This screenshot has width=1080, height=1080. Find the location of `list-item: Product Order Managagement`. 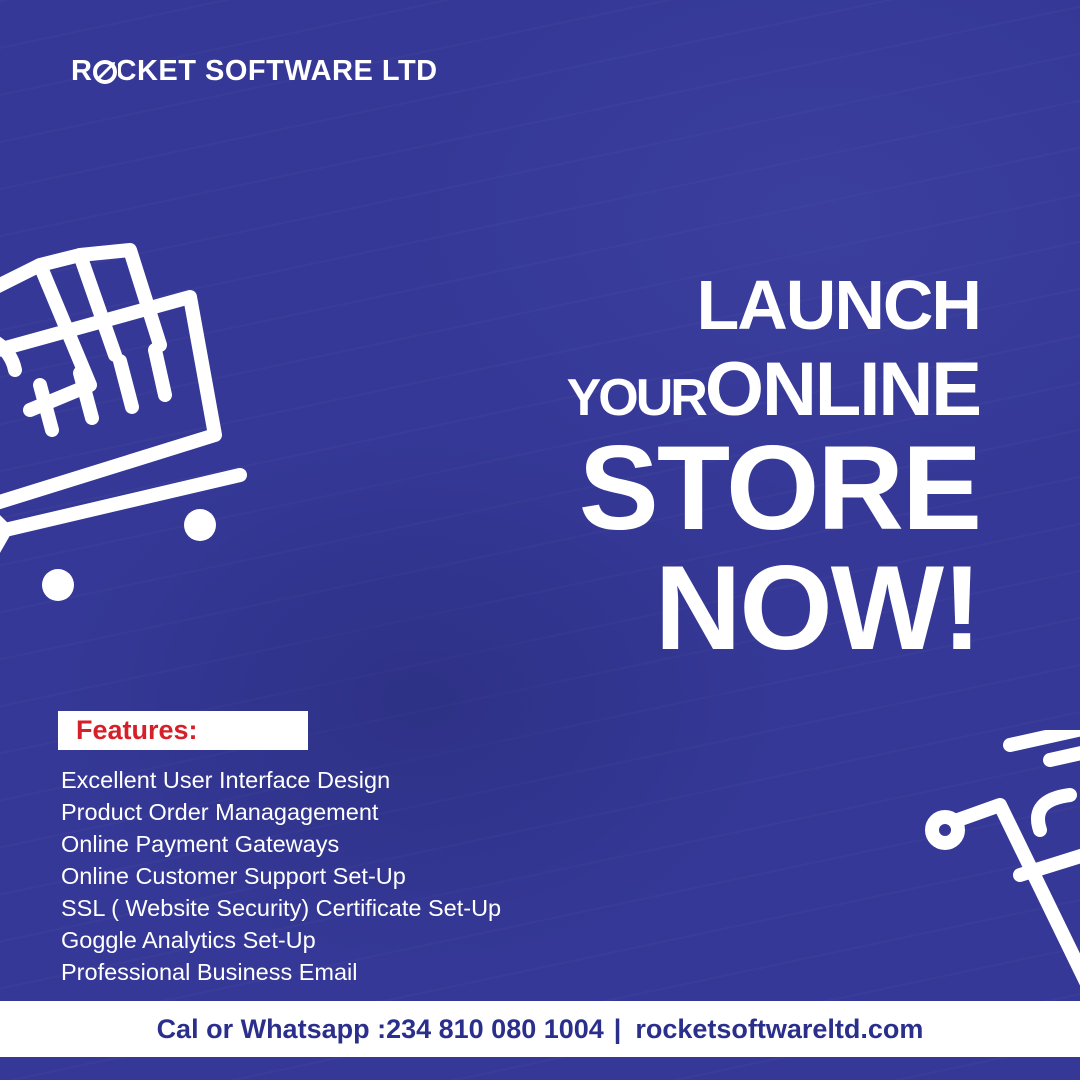

list-item: Product Order Managagement is located at coordinates (220, 812).